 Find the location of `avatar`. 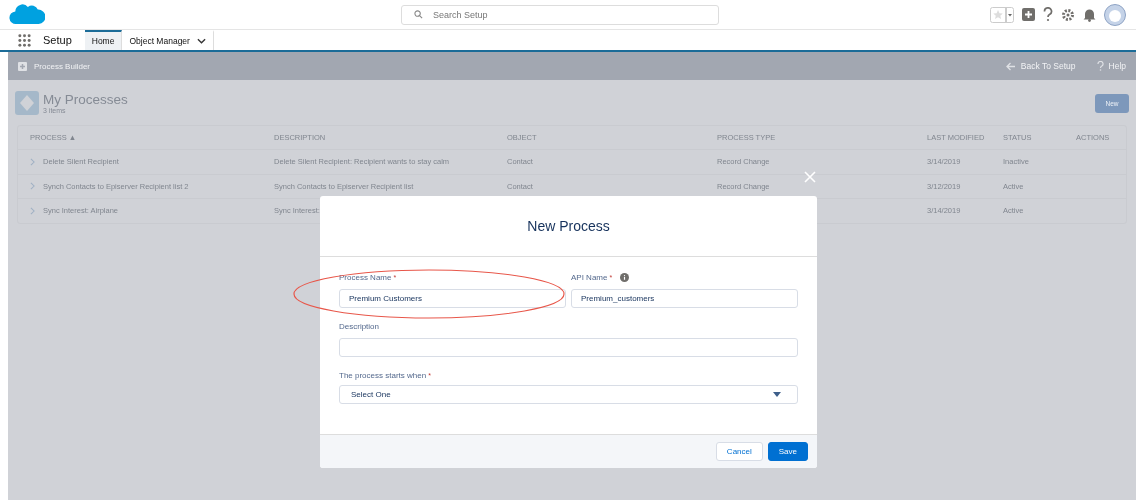

avatar is located at coordinates (1115, 14).